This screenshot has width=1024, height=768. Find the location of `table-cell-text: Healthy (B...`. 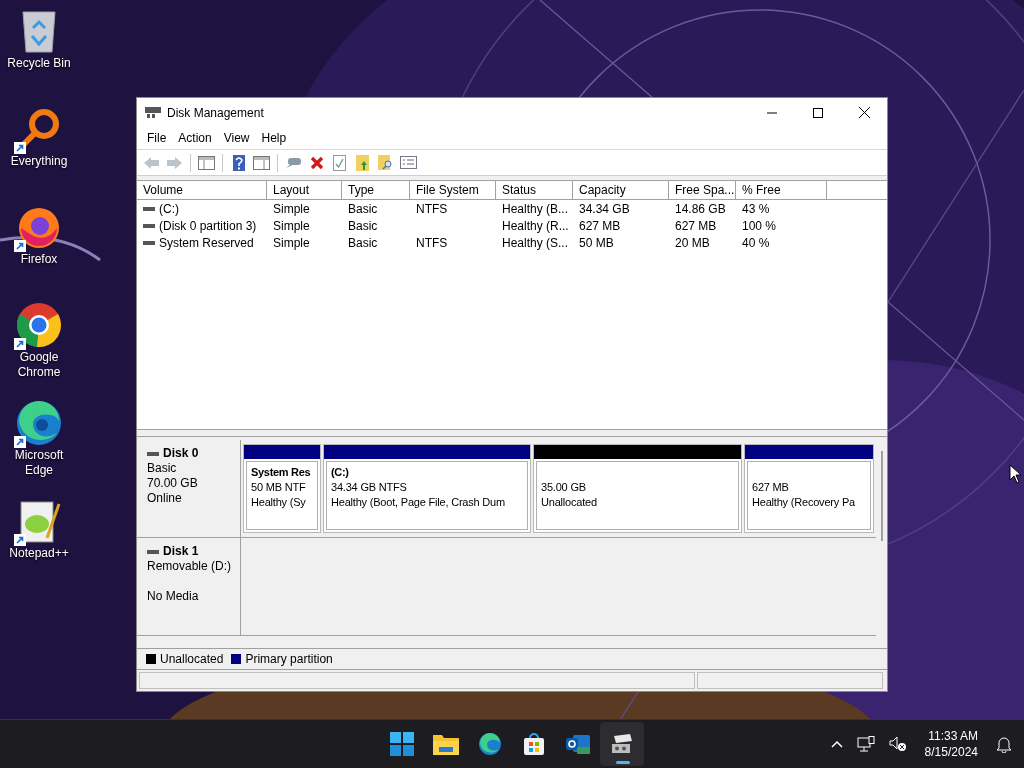

table-cell-text: Healthy (B... is located at coordinates (535, 208).